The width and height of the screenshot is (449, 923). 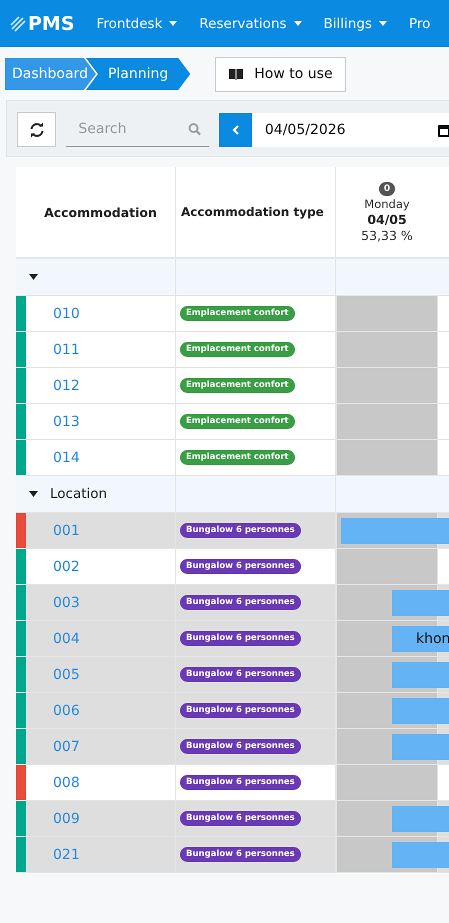 What do you see at coordinates (443, 129) in the screenshot?
I see `calendar-icon` at bounding box center [443, 129].